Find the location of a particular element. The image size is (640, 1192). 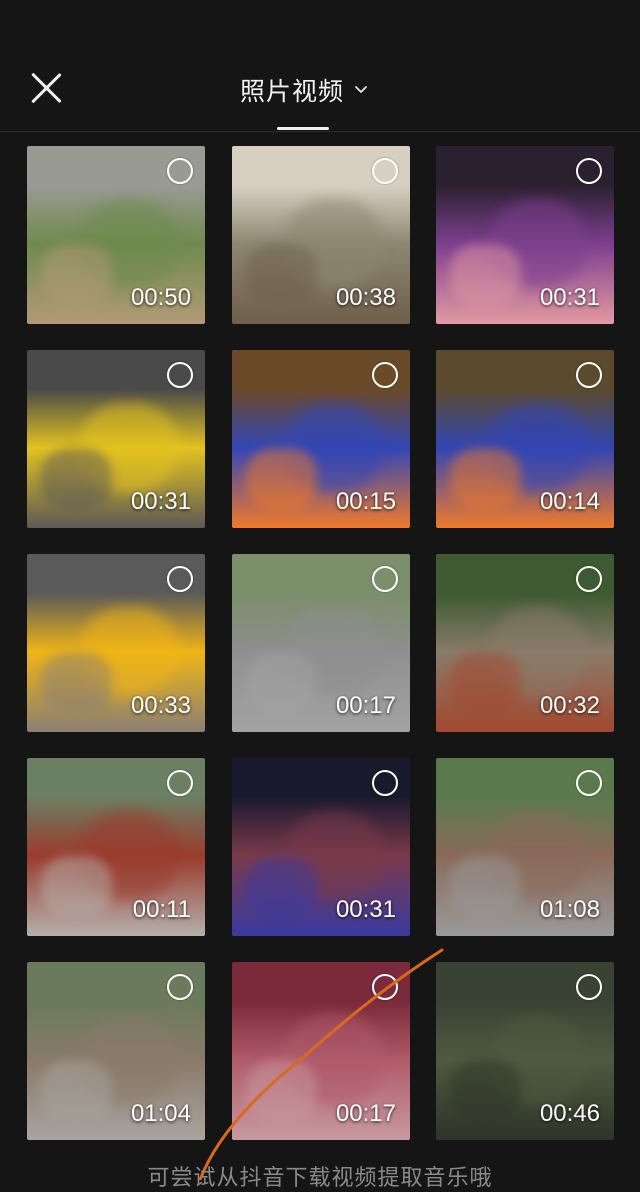

video-thumbnail: 00:32 is located at coordinates (525, 643).